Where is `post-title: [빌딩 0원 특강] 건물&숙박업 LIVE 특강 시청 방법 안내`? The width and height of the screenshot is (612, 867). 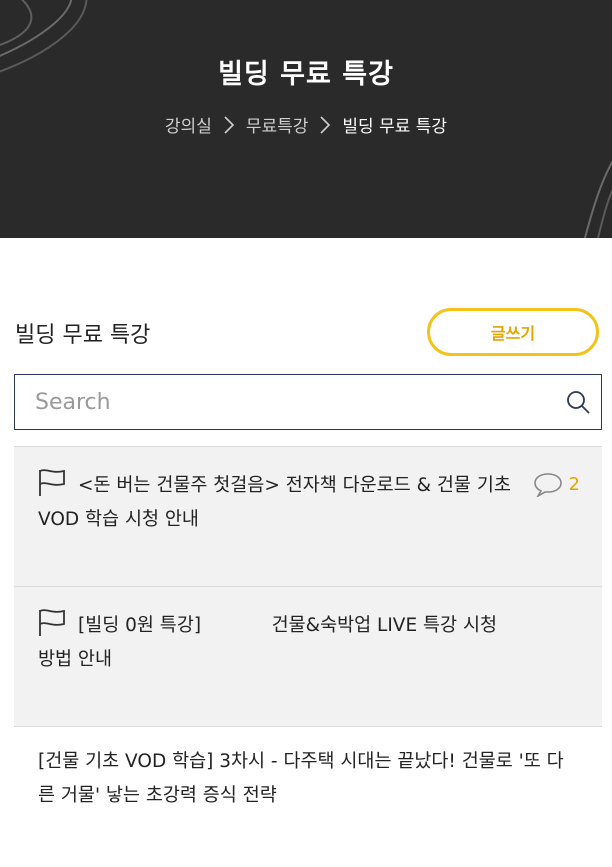 post-title: [빌딩 0원 특강] 건물&숙박업 LIVE 특강 시청 방법 안내 is located at coordinates (278, 643).